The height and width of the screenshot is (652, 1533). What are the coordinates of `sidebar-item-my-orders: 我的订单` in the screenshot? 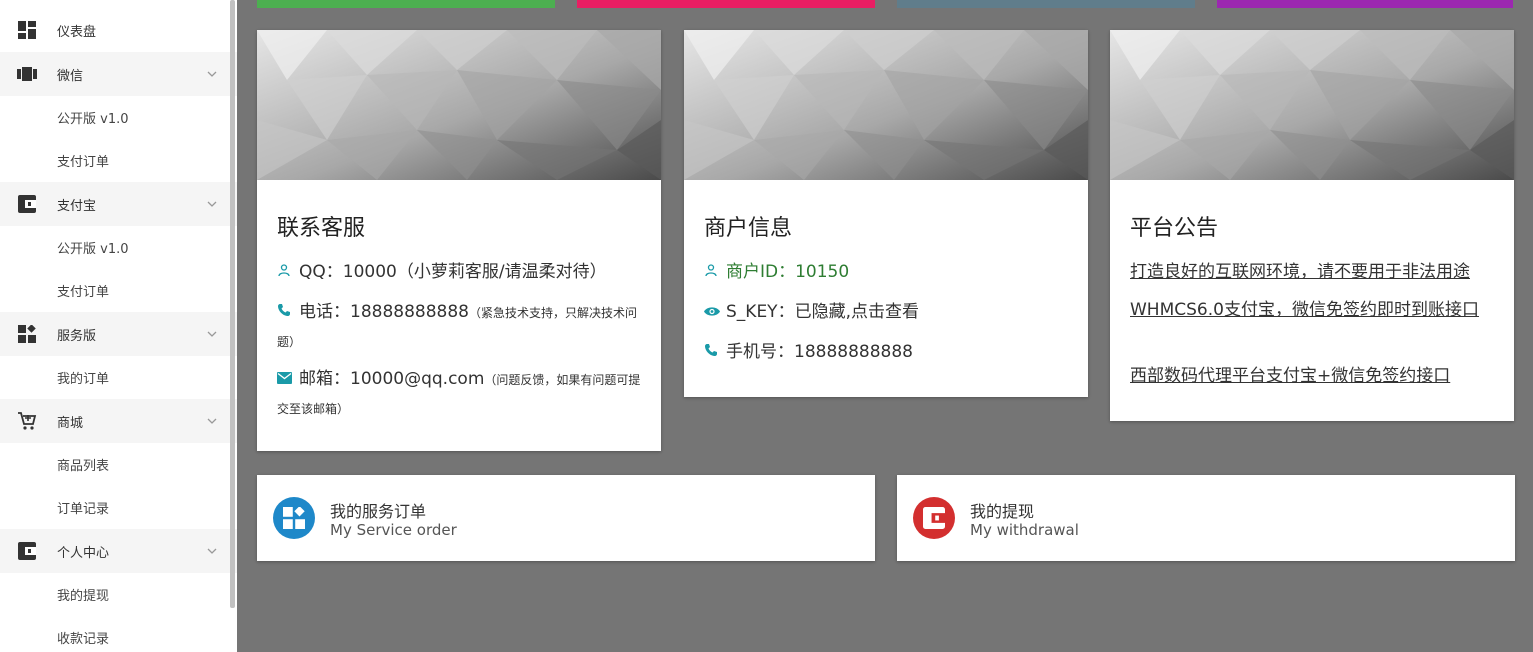 It's located at (118, 377).